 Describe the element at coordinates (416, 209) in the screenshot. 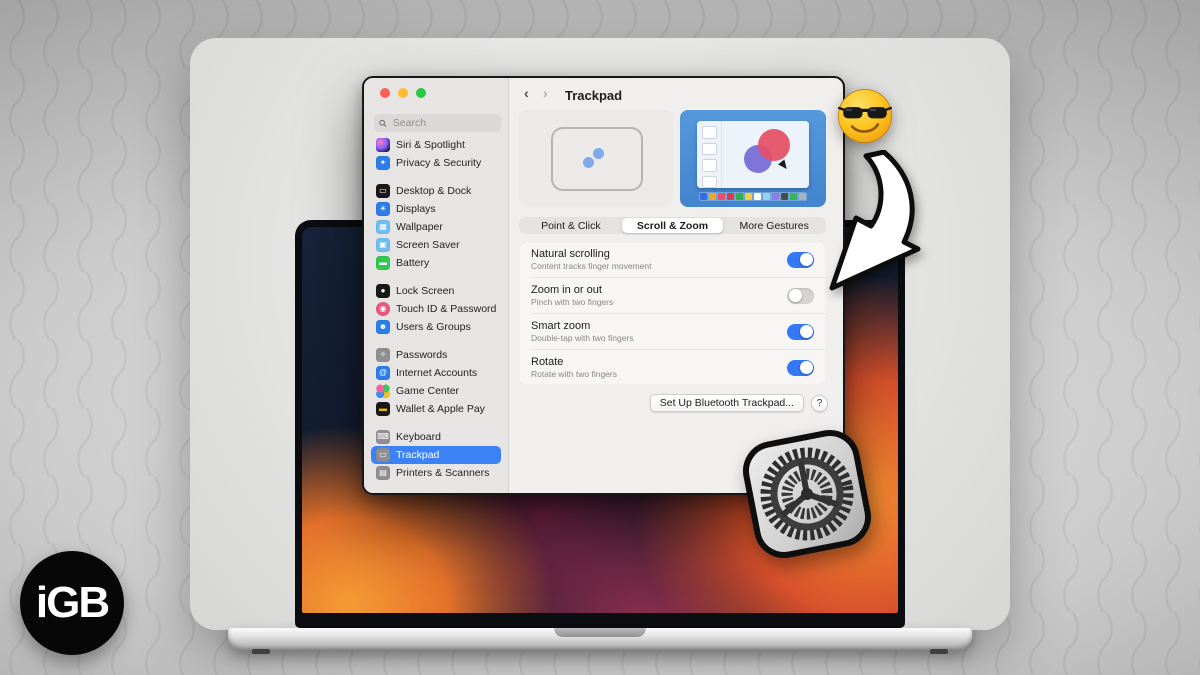

I see `sidebar-item-label: Displays` at that location.